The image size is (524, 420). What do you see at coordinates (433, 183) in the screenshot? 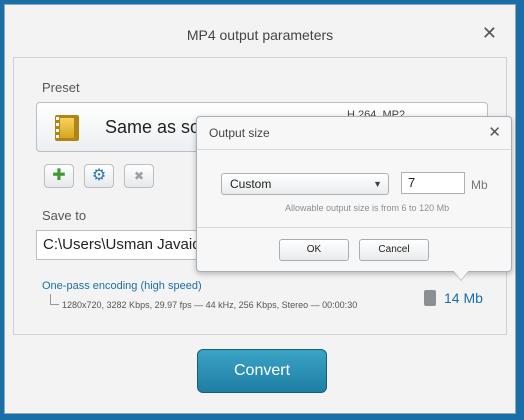
I see `size-value-input: 7` at bounding box center [433, 183].